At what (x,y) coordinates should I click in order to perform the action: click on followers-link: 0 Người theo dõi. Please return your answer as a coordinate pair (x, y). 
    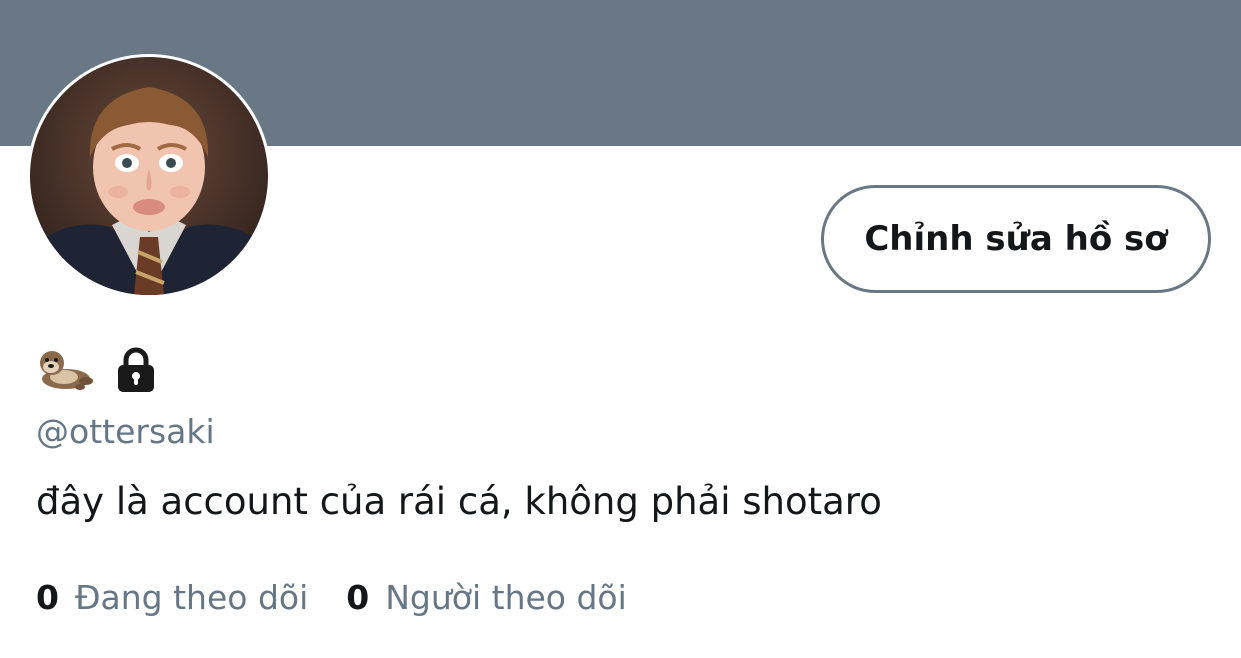
    Looking at the image, I should click on (486, 597).